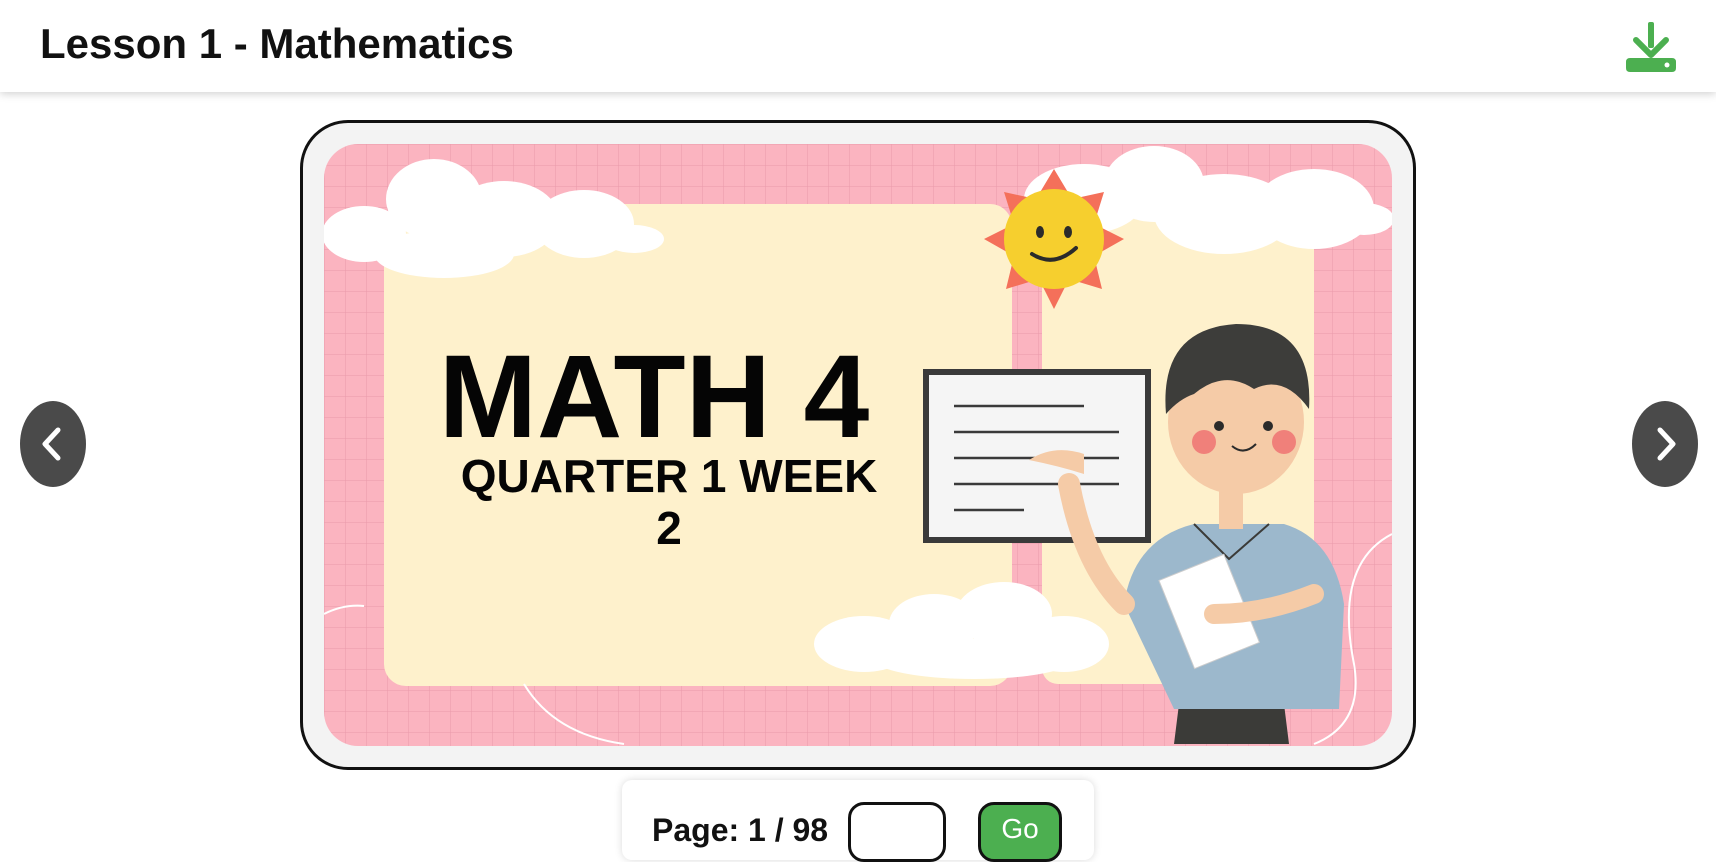 This screenshot has width=1716, height=862. I want to click on top-bar: Lesson 1 - Mathematics, so click(858, 46).